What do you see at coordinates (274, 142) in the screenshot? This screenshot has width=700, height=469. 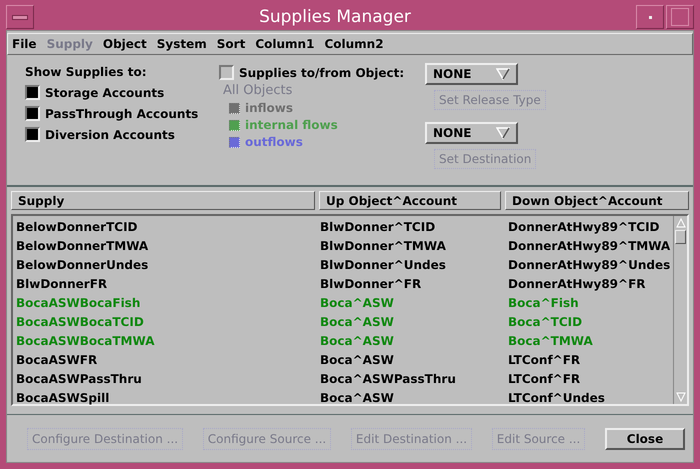 I see `checkbox-label: outflows` at bounding box center [274, 142].